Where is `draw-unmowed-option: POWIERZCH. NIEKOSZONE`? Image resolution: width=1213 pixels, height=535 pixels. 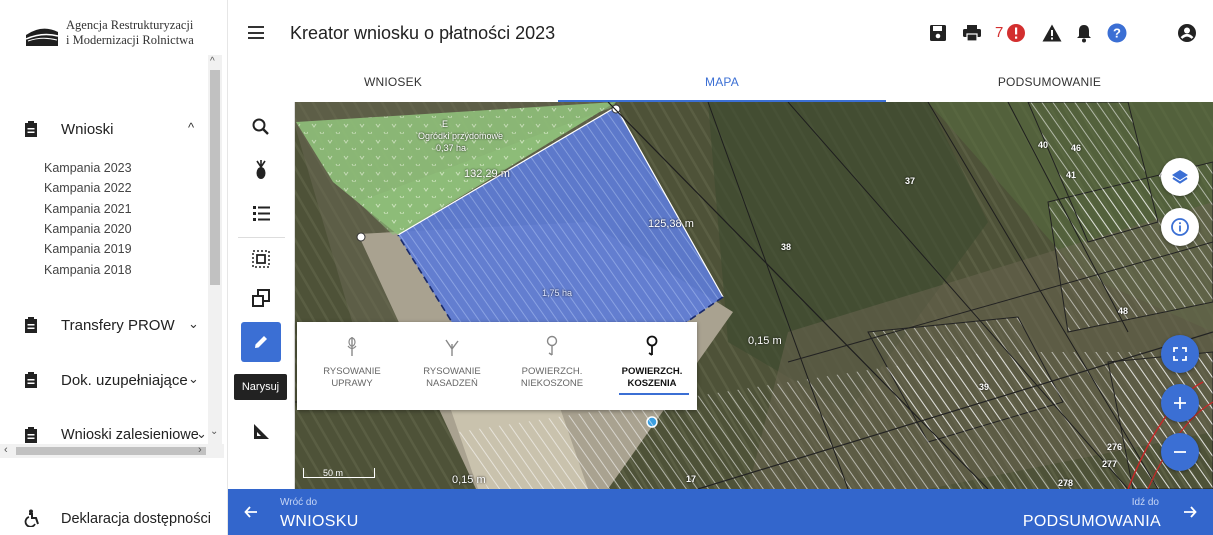
draw-unmowed-option: POWIERZCH. NIEKOSZONE is located at coordinates (552, 366).